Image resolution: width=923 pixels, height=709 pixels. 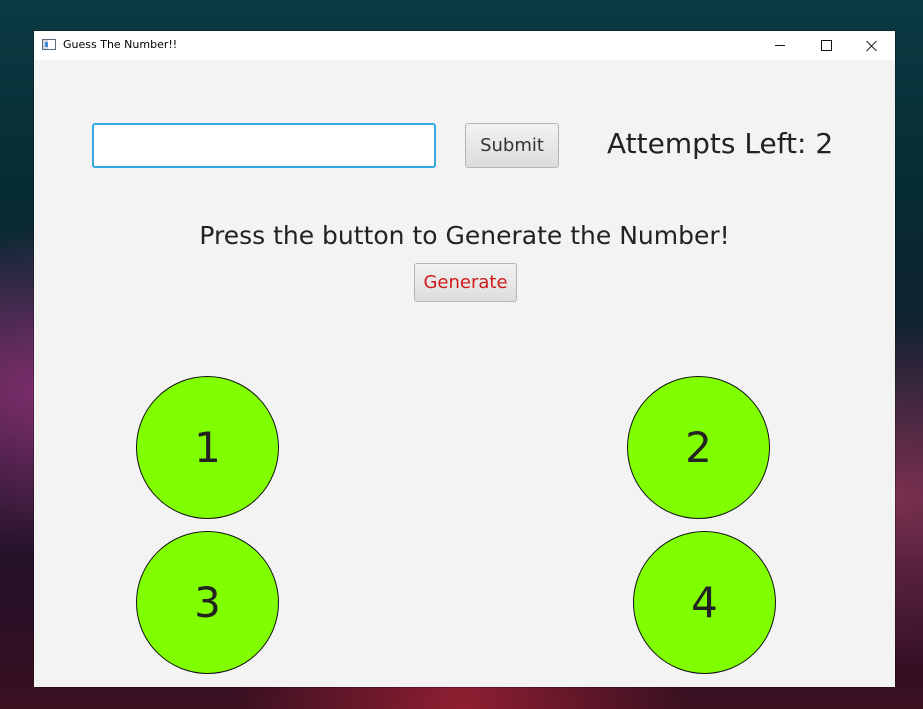 I want to click on choice-circle-4: 4, so click(x=704, y=602).